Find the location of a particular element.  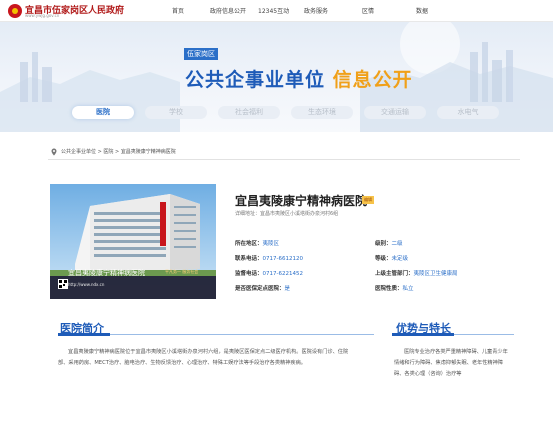

info-grade-value: 未定级 is located at coordinates (400, 259).